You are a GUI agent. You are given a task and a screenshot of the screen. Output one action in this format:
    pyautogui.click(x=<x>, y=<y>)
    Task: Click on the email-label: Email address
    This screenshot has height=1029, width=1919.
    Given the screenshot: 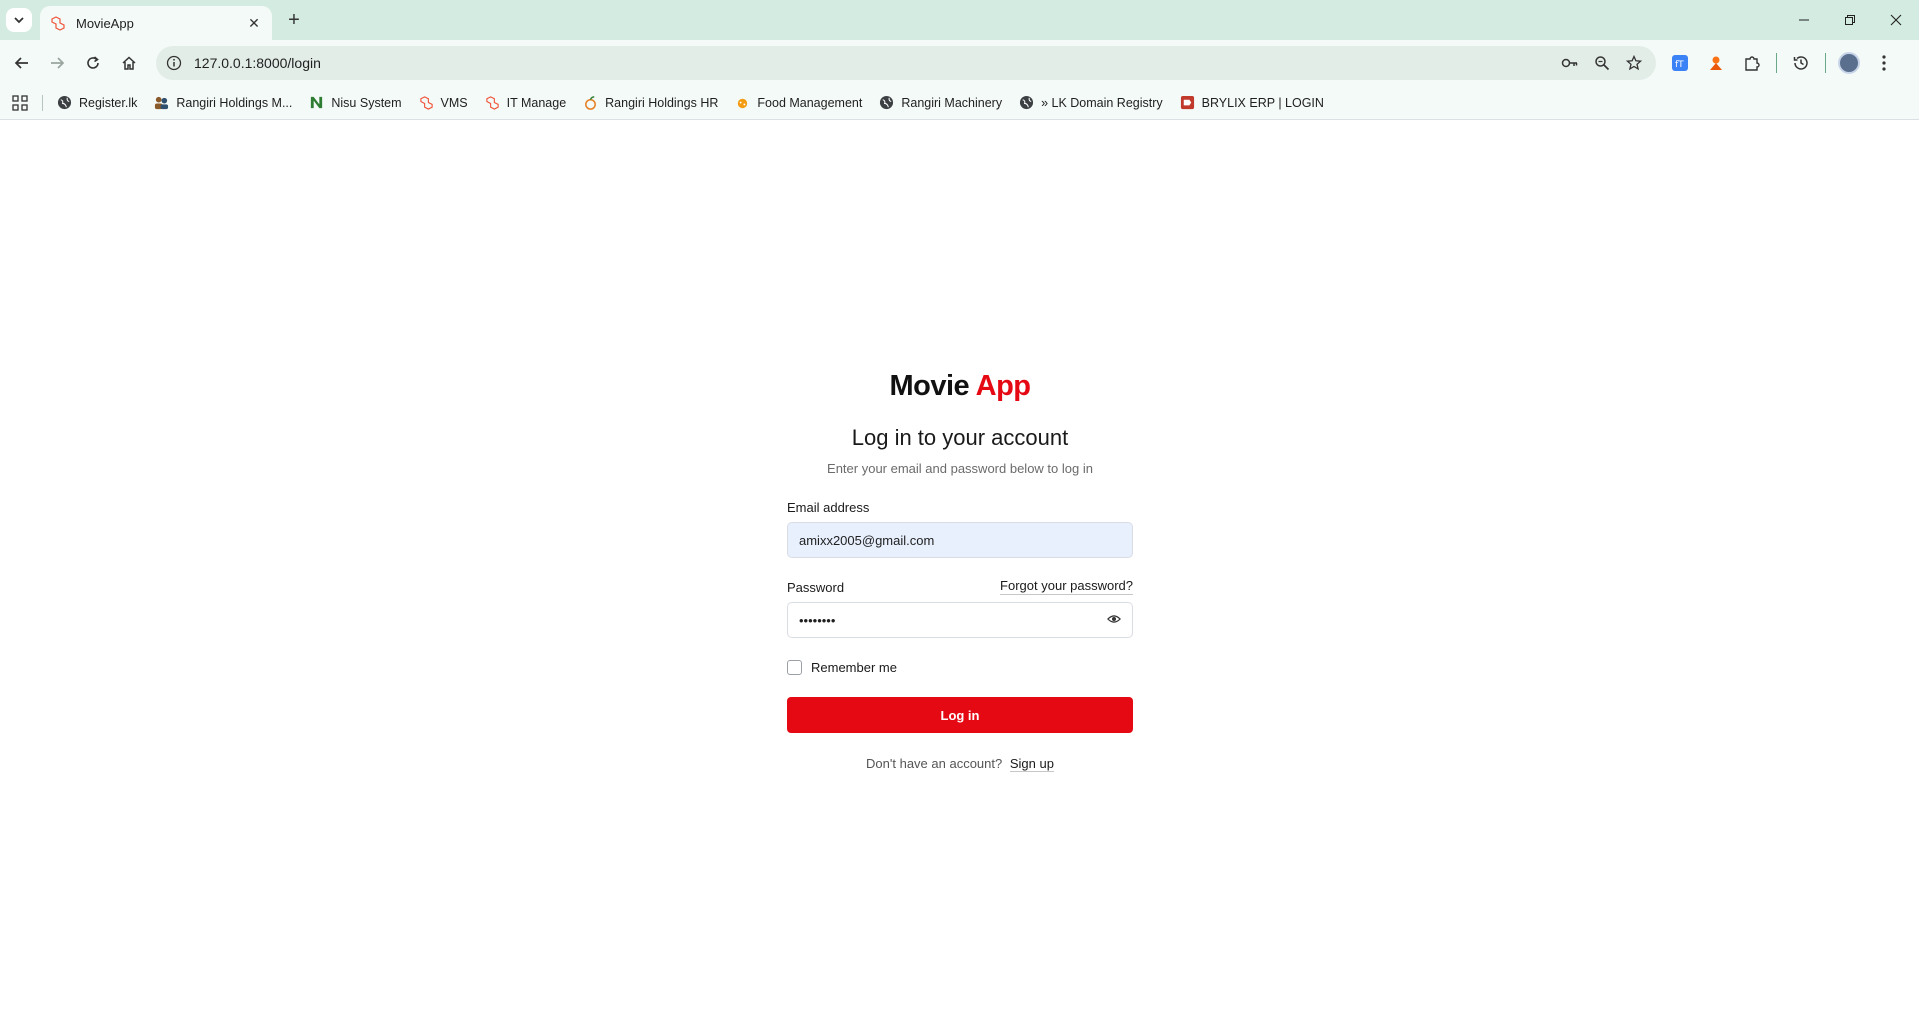 What is the action you would take?
    pyautogui.click(x=828, y=507)
    